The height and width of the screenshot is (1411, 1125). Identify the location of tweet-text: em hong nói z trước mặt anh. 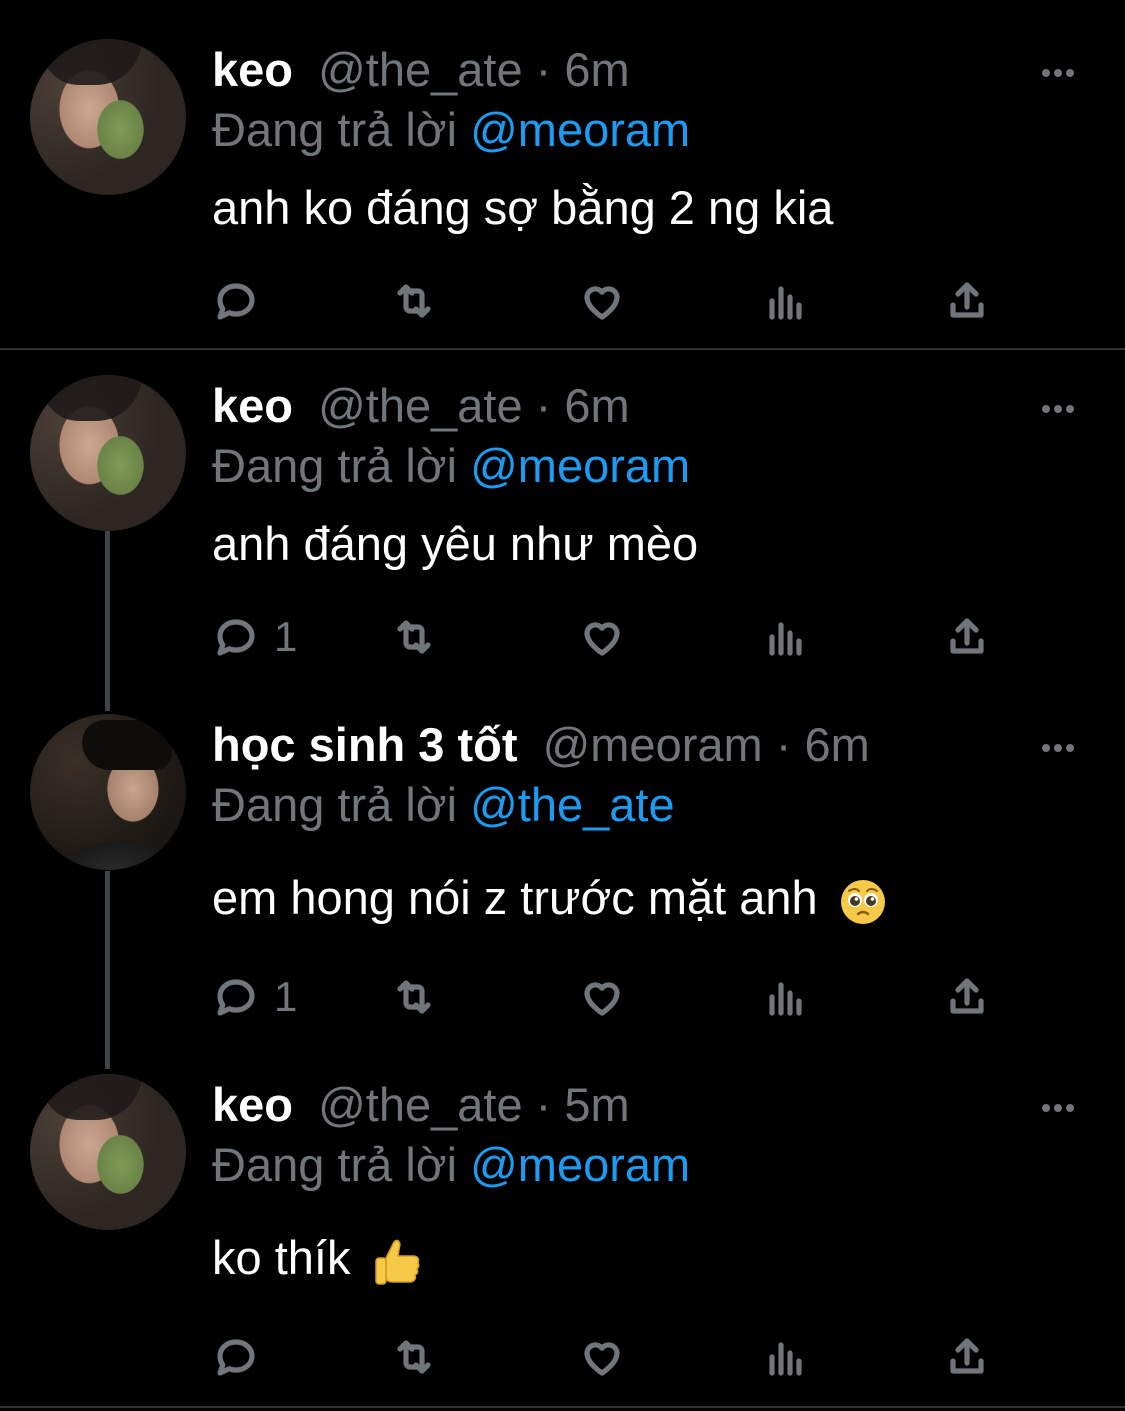
(515, 897).